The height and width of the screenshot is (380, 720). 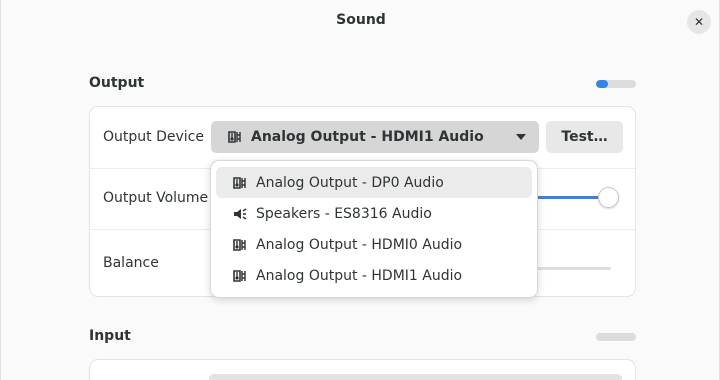 I want to click on output-device-dropdown: Analog Output - HDMI1 Audio, so click(x=375, y=137).